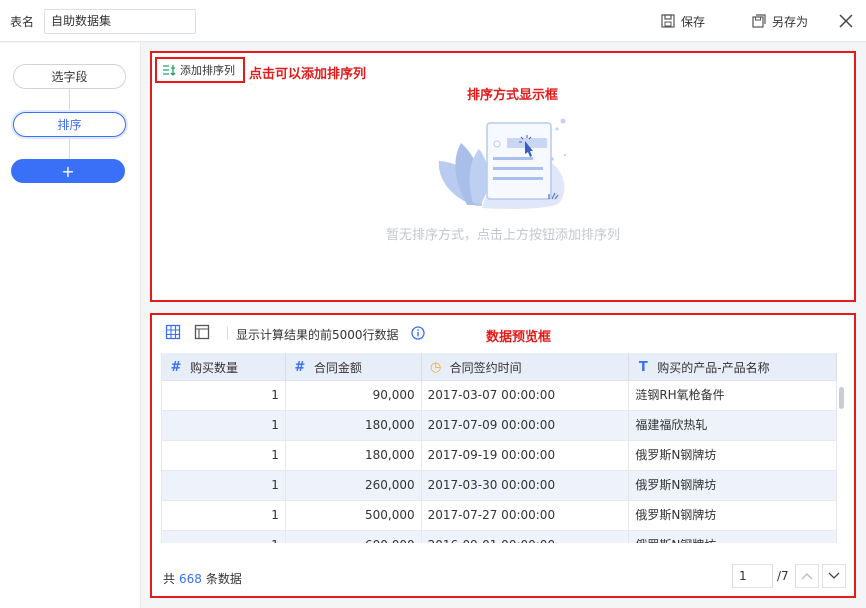 This screenshot has width=866, height=608. Describe the element at coordinates (733, 396) in the screenshot. I see `table-cell: 涟钢RH氧枪备件` at that location.